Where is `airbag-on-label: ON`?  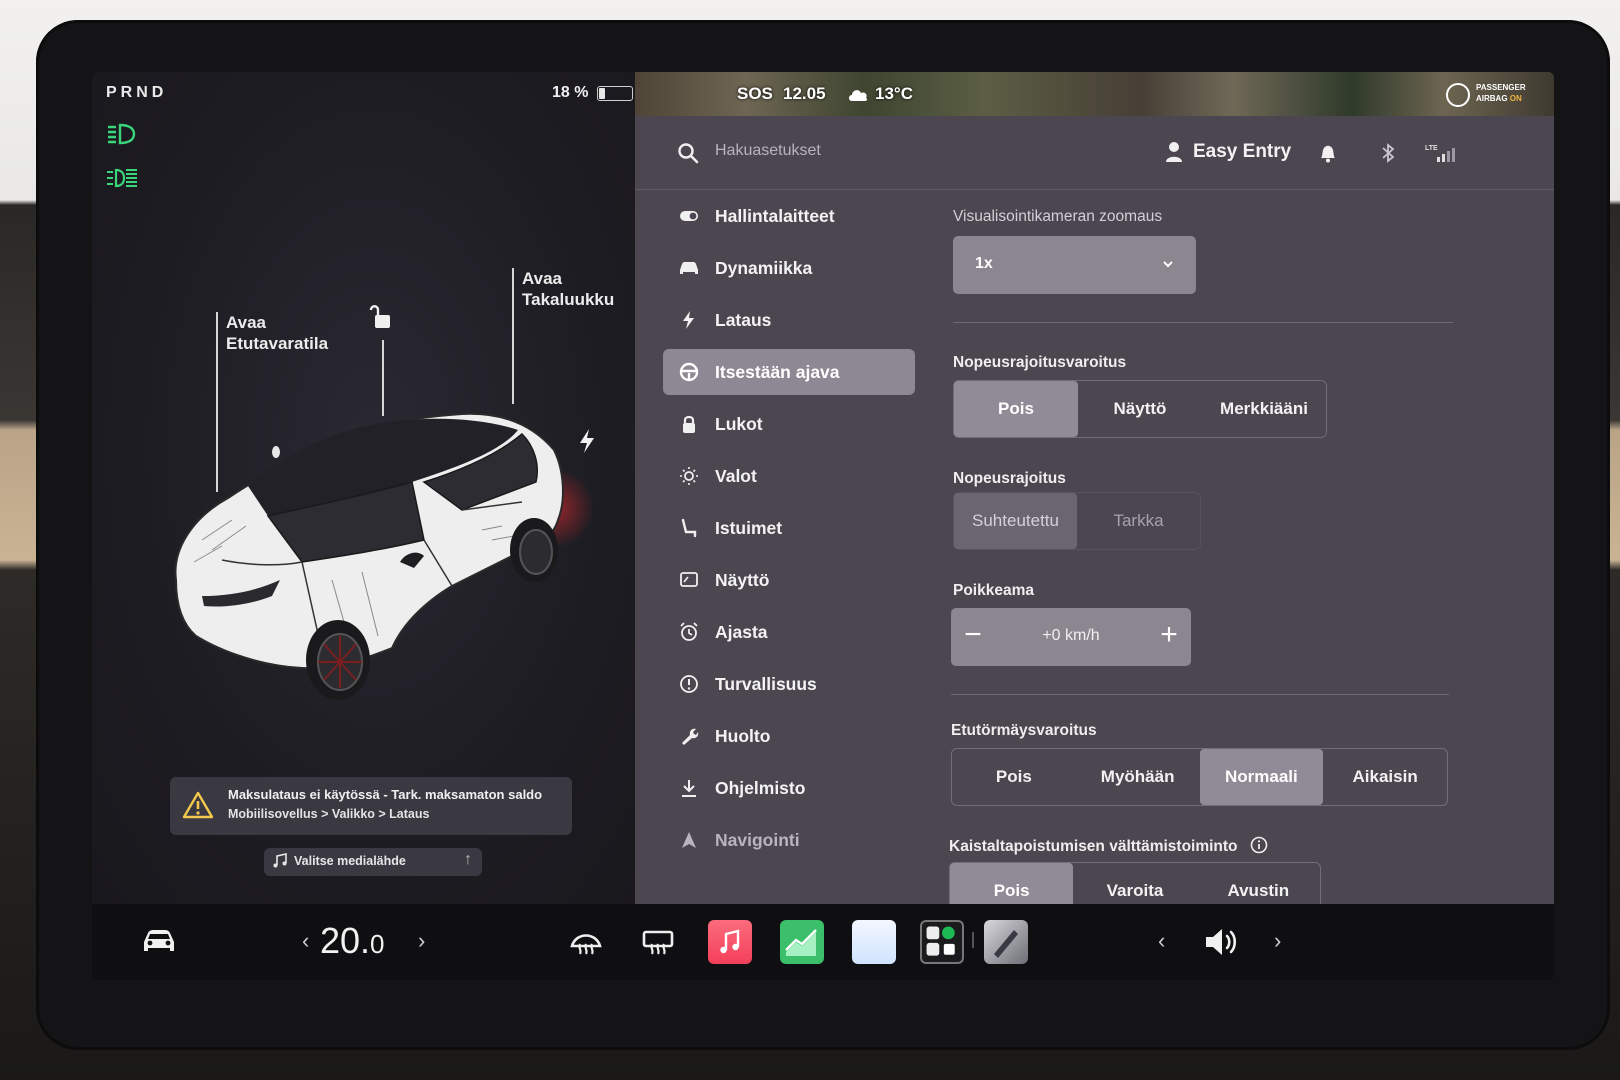
airbag-on-label: ON is located at coordinates (1515, 98).